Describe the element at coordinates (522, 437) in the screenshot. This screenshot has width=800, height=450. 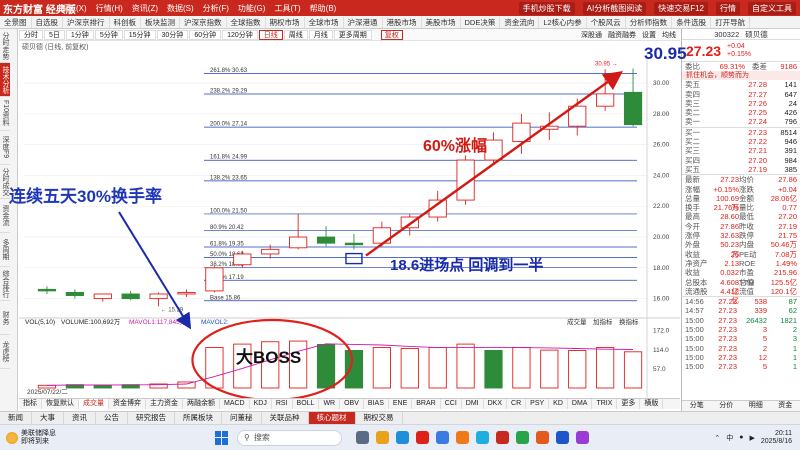
I see `wechat-icon` at that location.